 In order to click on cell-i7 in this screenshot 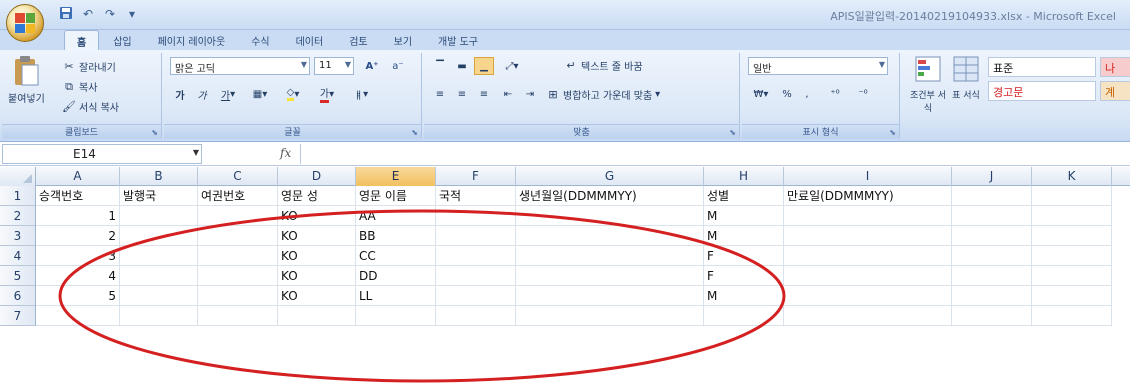, I will do `click(868, 316)`.